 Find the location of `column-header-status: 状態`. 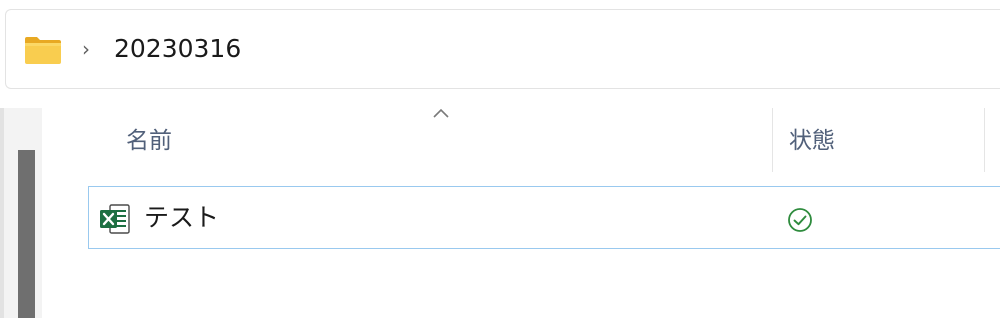

column-header-status: 状態 is located at coordinates (812, 141).